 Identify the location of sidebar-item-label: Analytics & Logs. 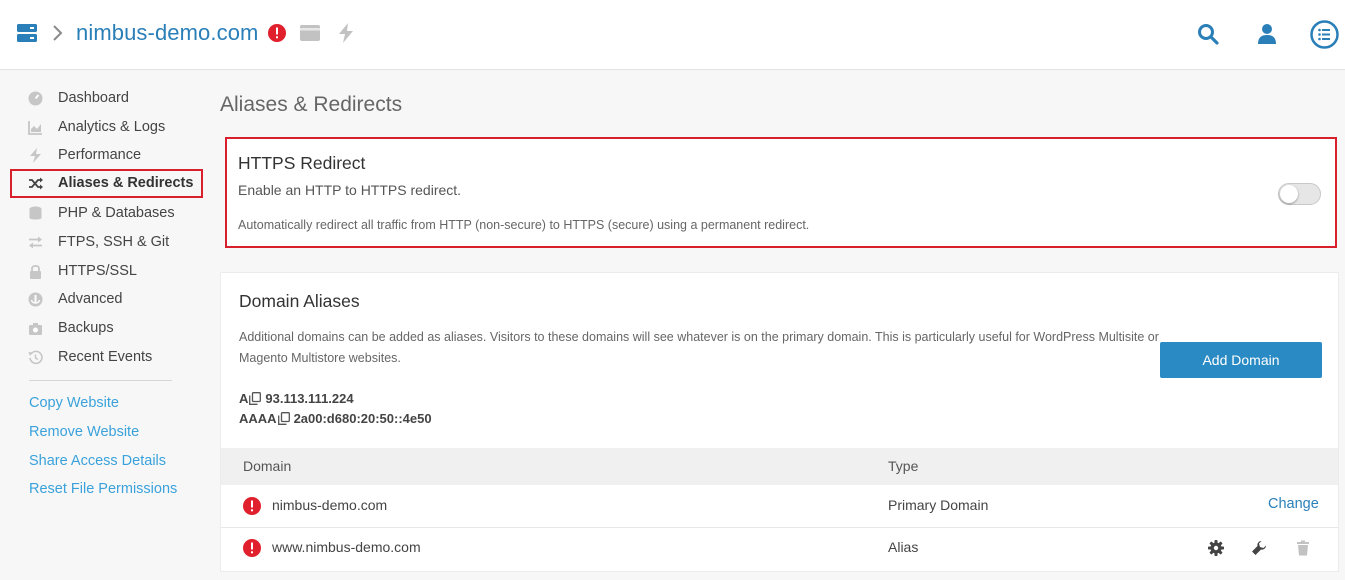
(112, 127).